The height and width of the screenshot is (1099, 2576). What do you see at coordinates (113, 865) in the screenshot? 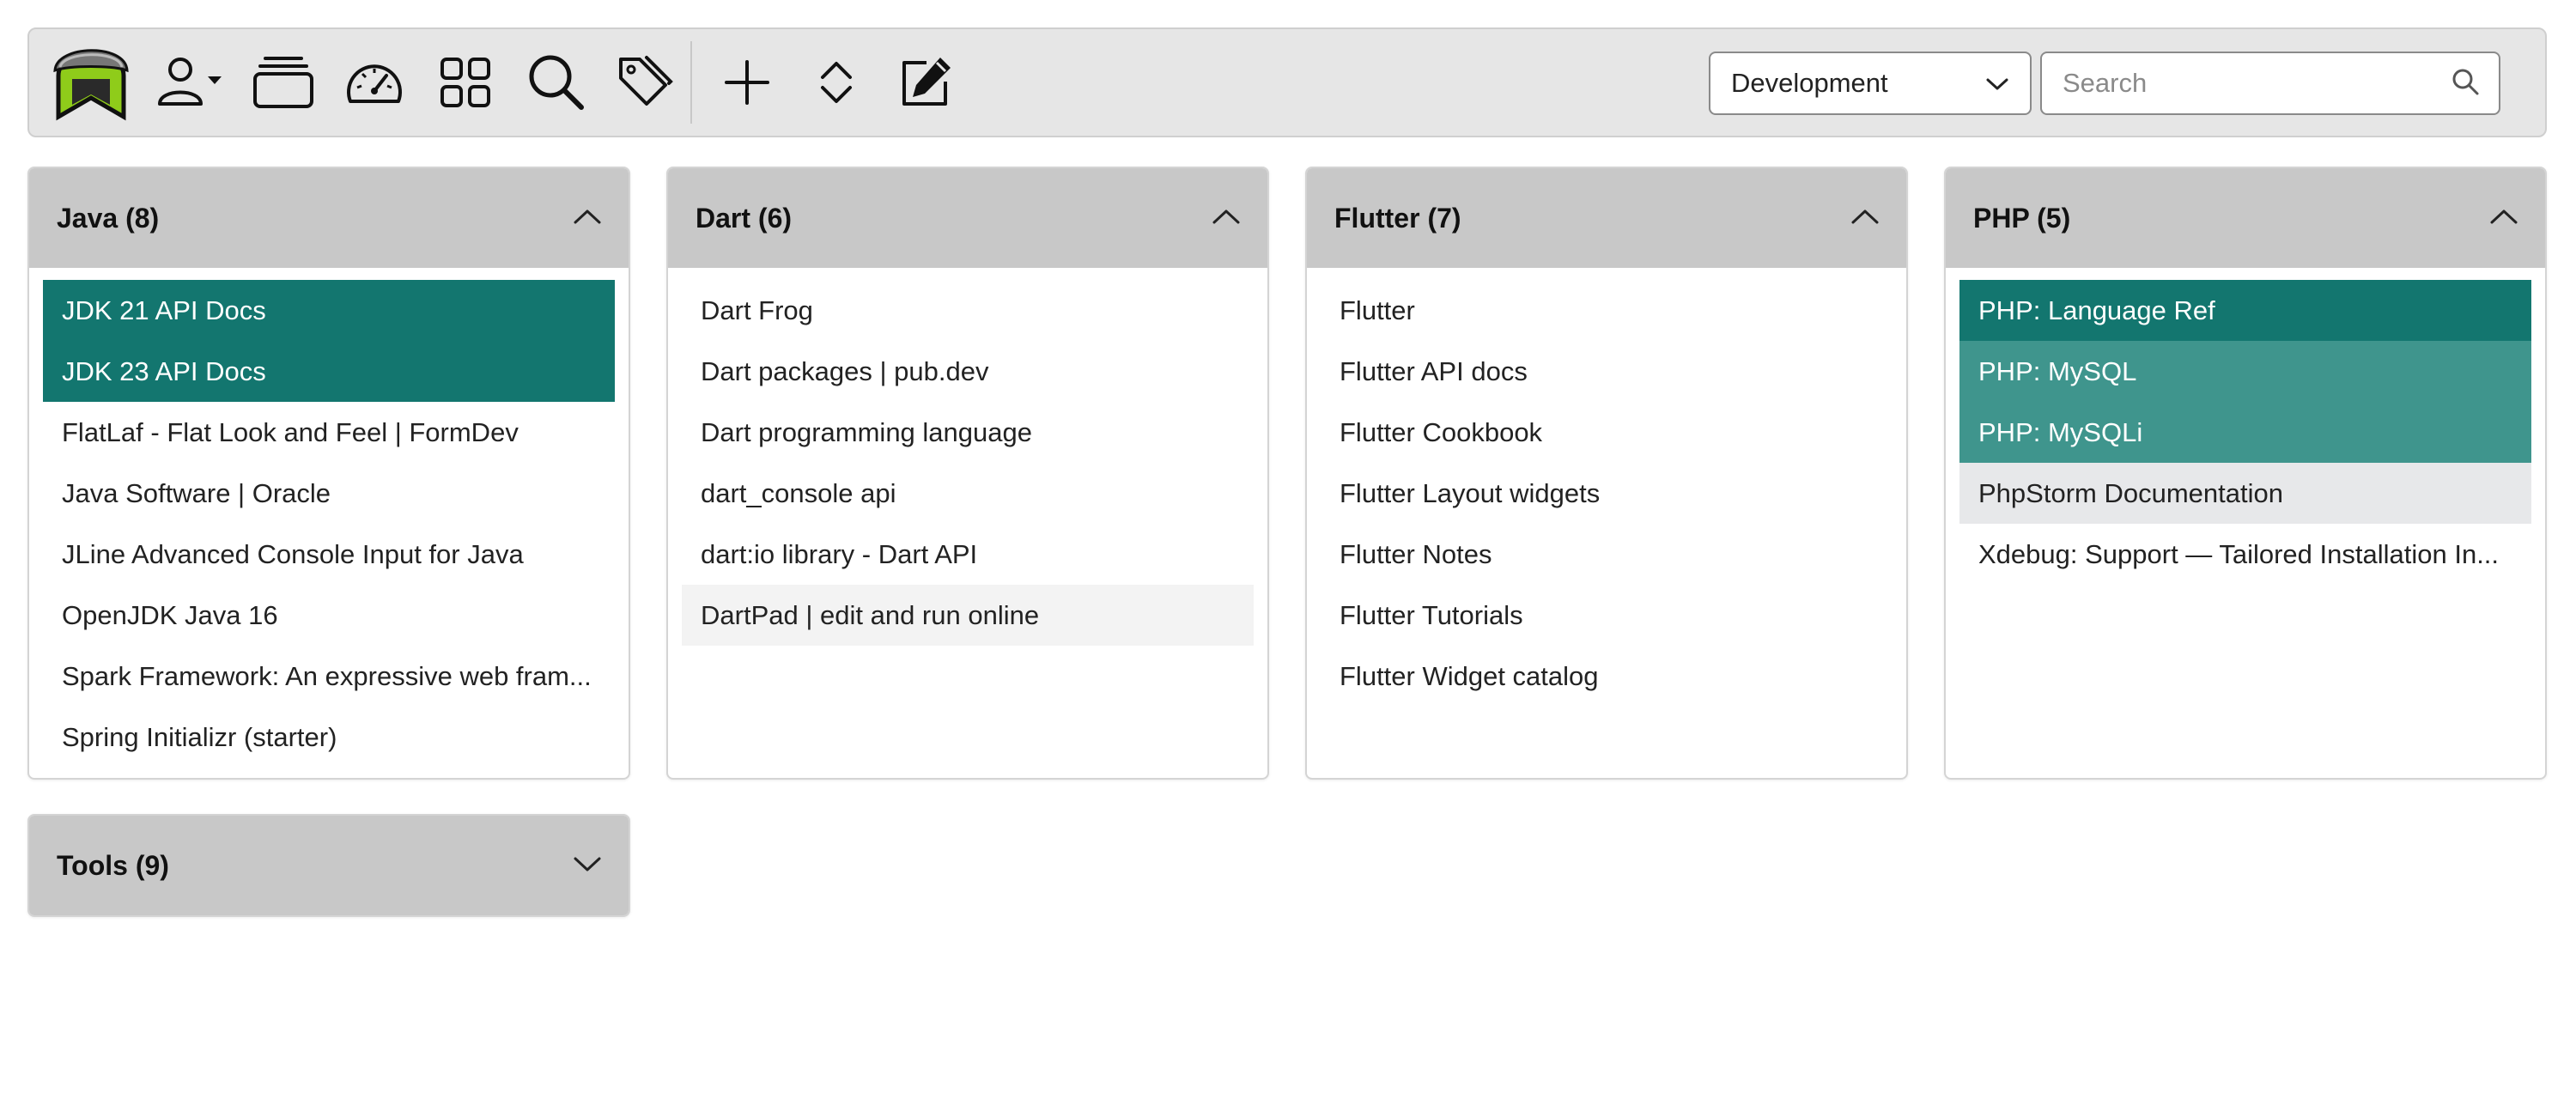
I see `group-title: Tools (9)` at bounding box center [113, 865].